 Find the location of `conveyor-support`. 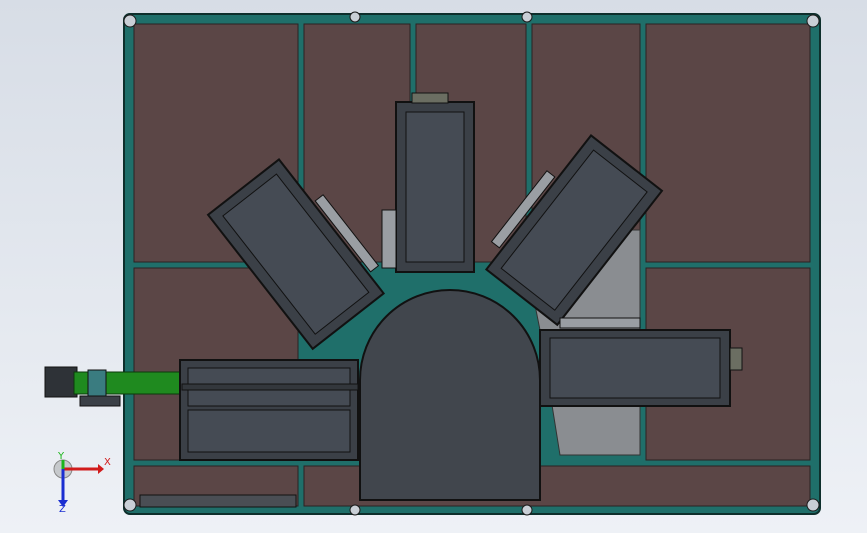

conveyor-support is located at coordinates (100, 401).